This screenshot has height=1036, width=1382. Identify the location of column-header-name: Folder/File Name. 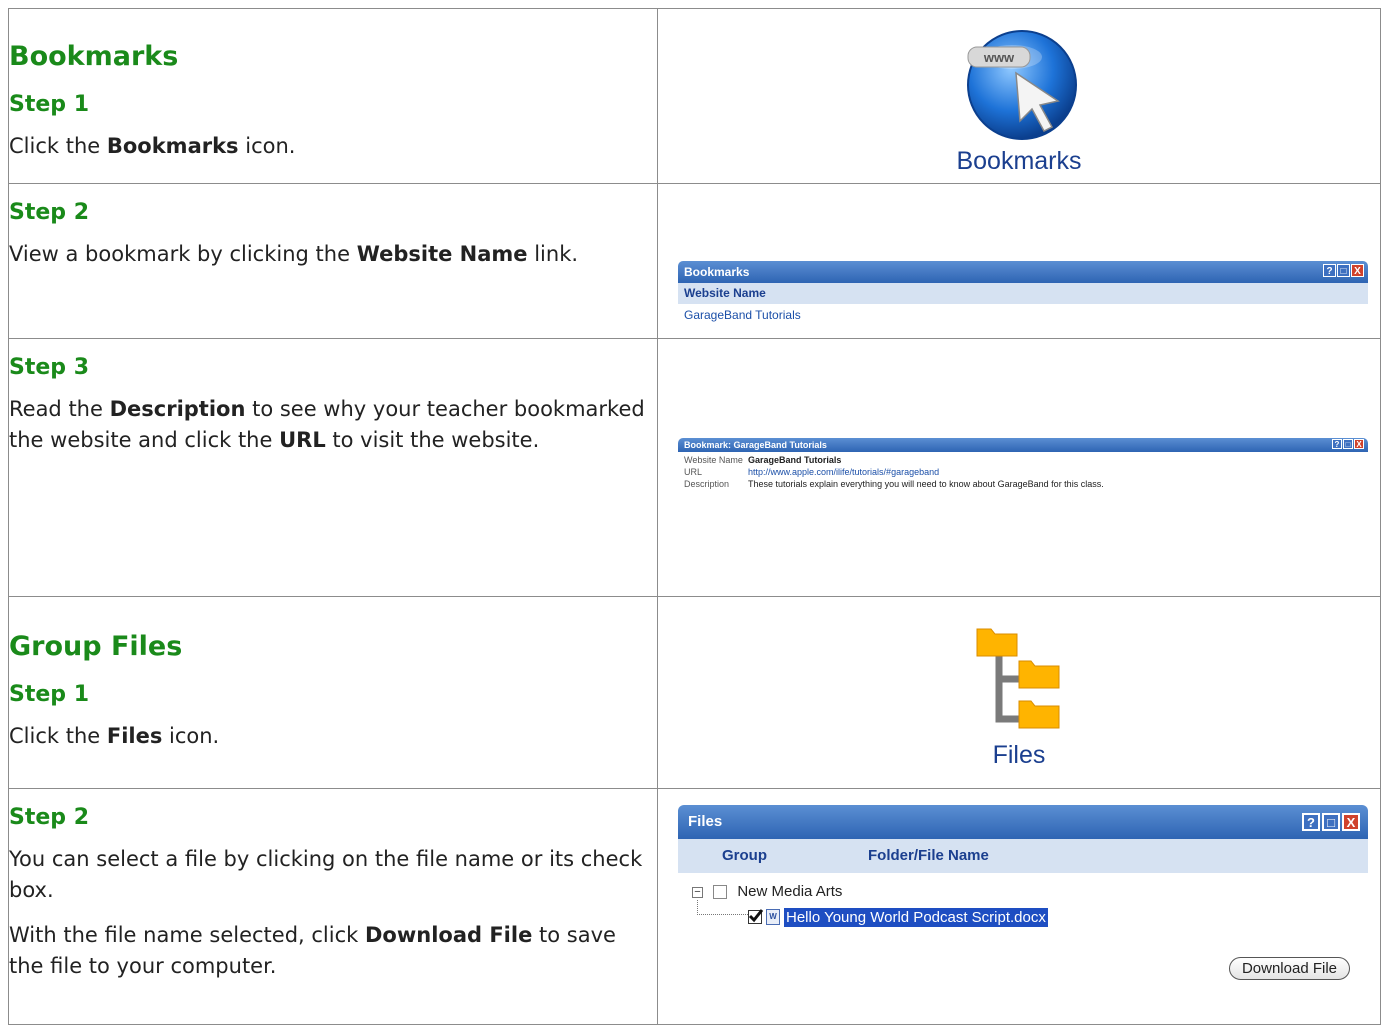
(928, 856).